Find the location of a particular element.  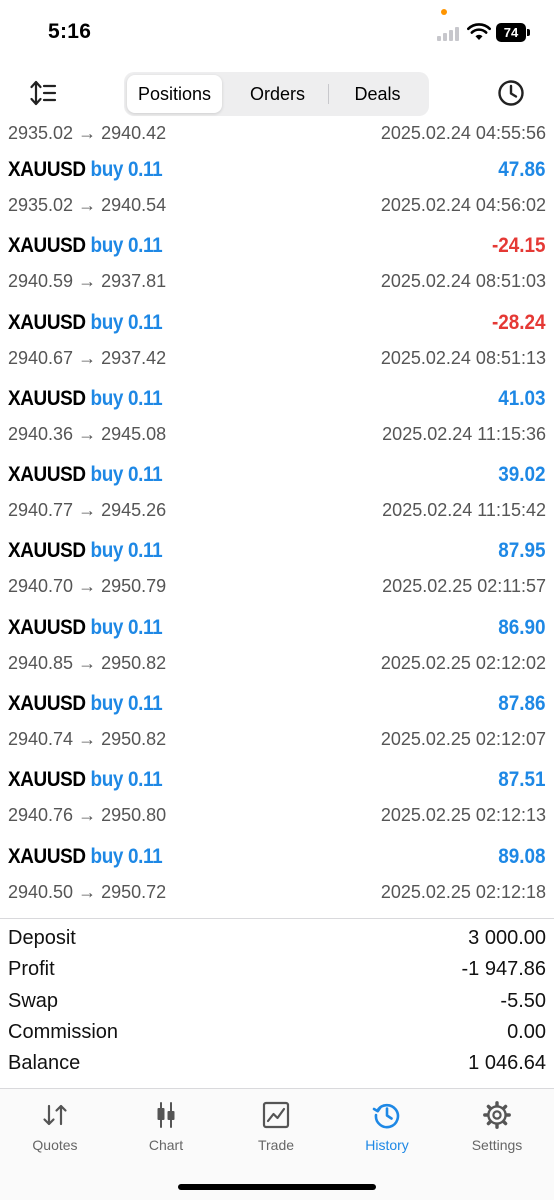

trade-icon is located at coordinates (276, 1115).